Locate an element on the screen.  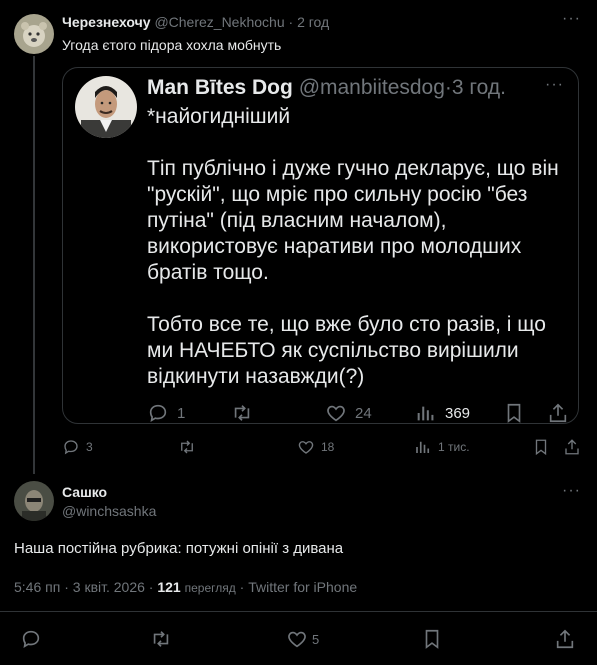
quoted-views-count: 369 is located at coordinates (458, 413).